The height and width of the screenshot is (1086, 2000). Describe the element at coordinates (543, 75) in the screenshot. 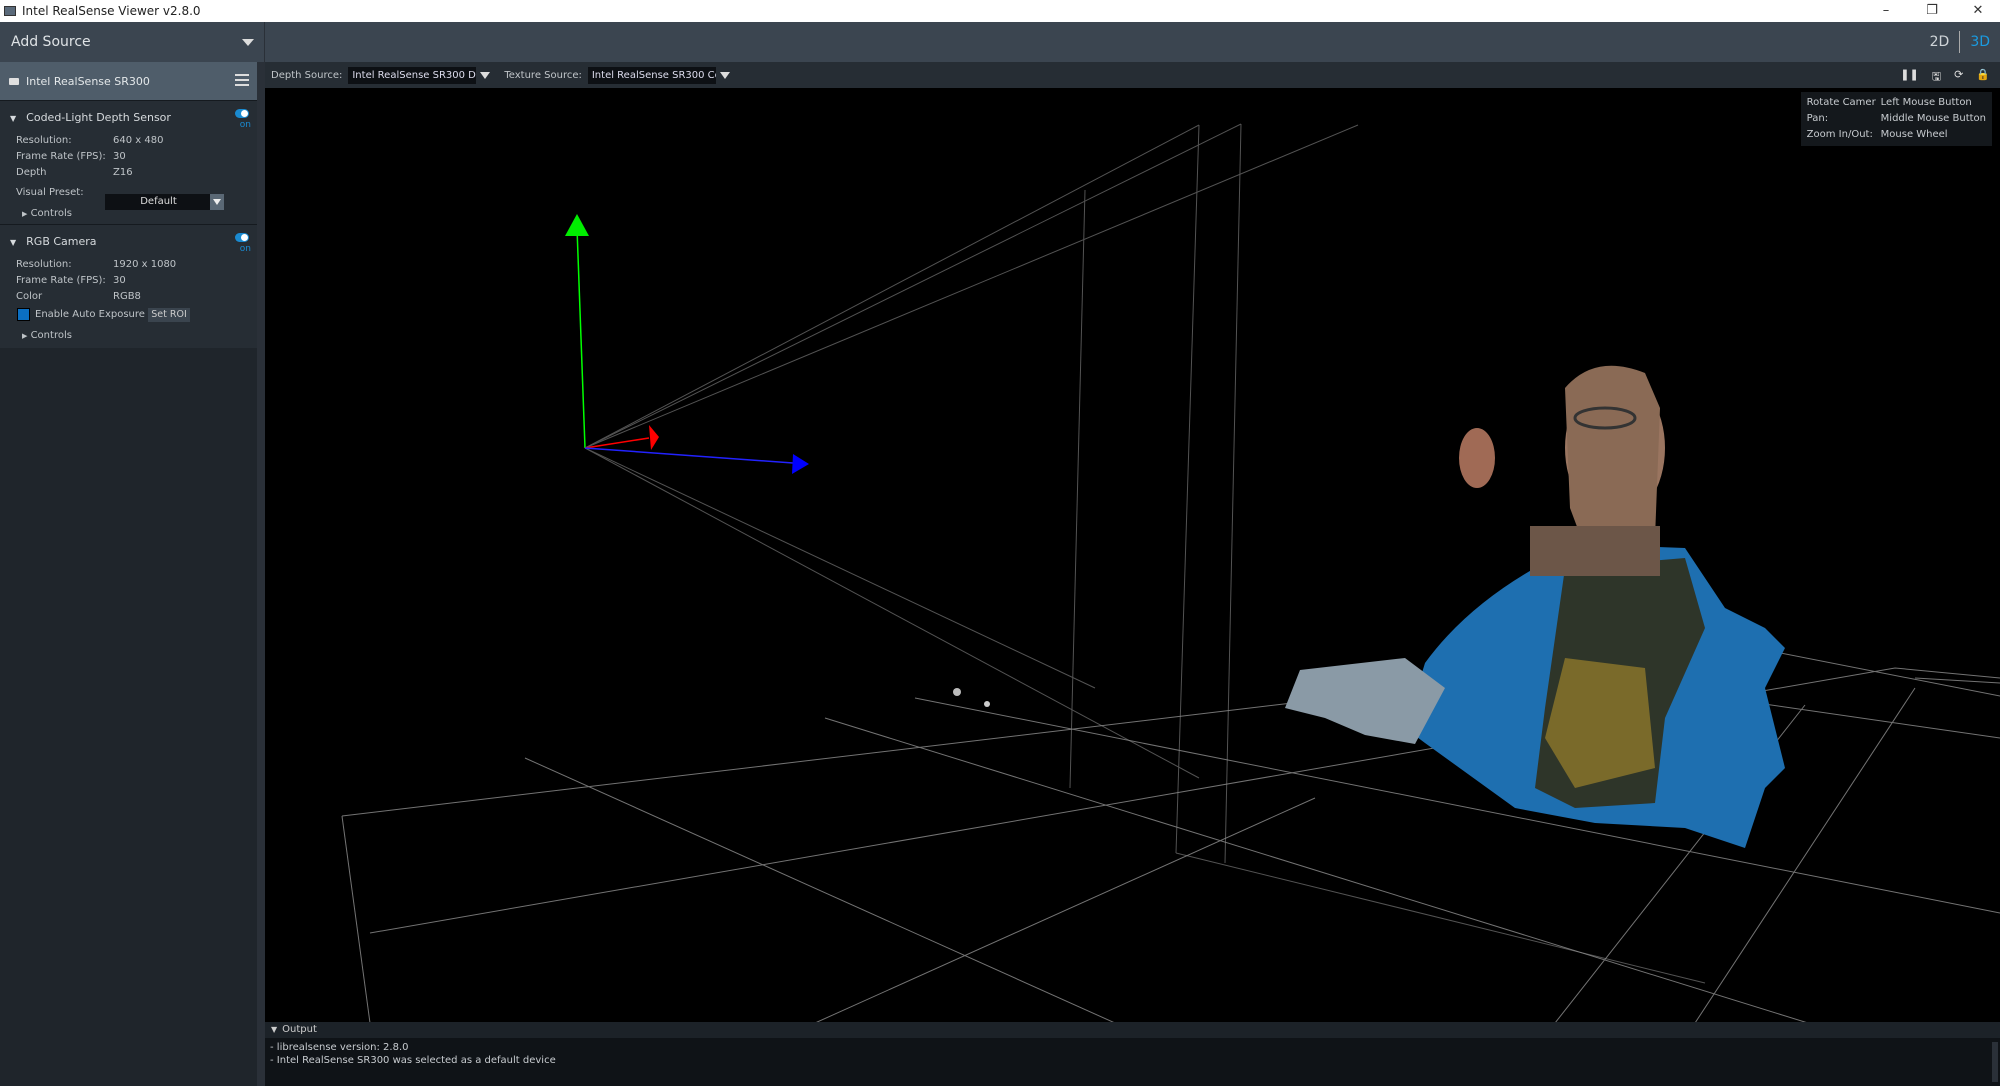

I see `texture-source-label: Texture Source:` at that location.